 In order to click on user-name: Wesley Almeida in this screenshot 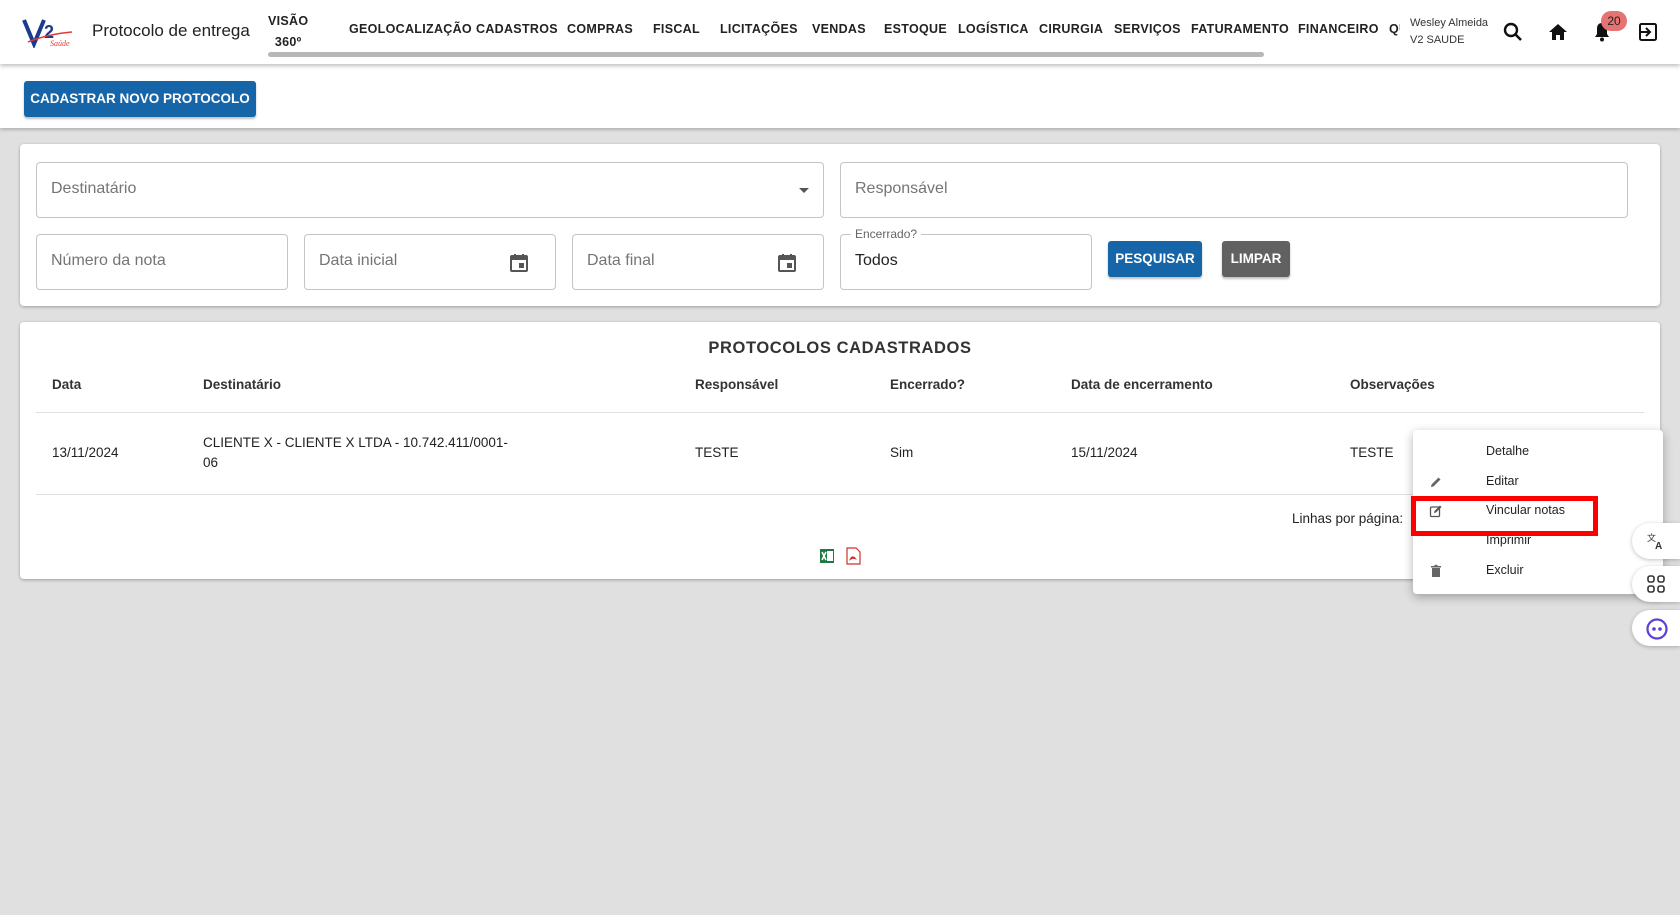, I will do `click(1449, 23)`.